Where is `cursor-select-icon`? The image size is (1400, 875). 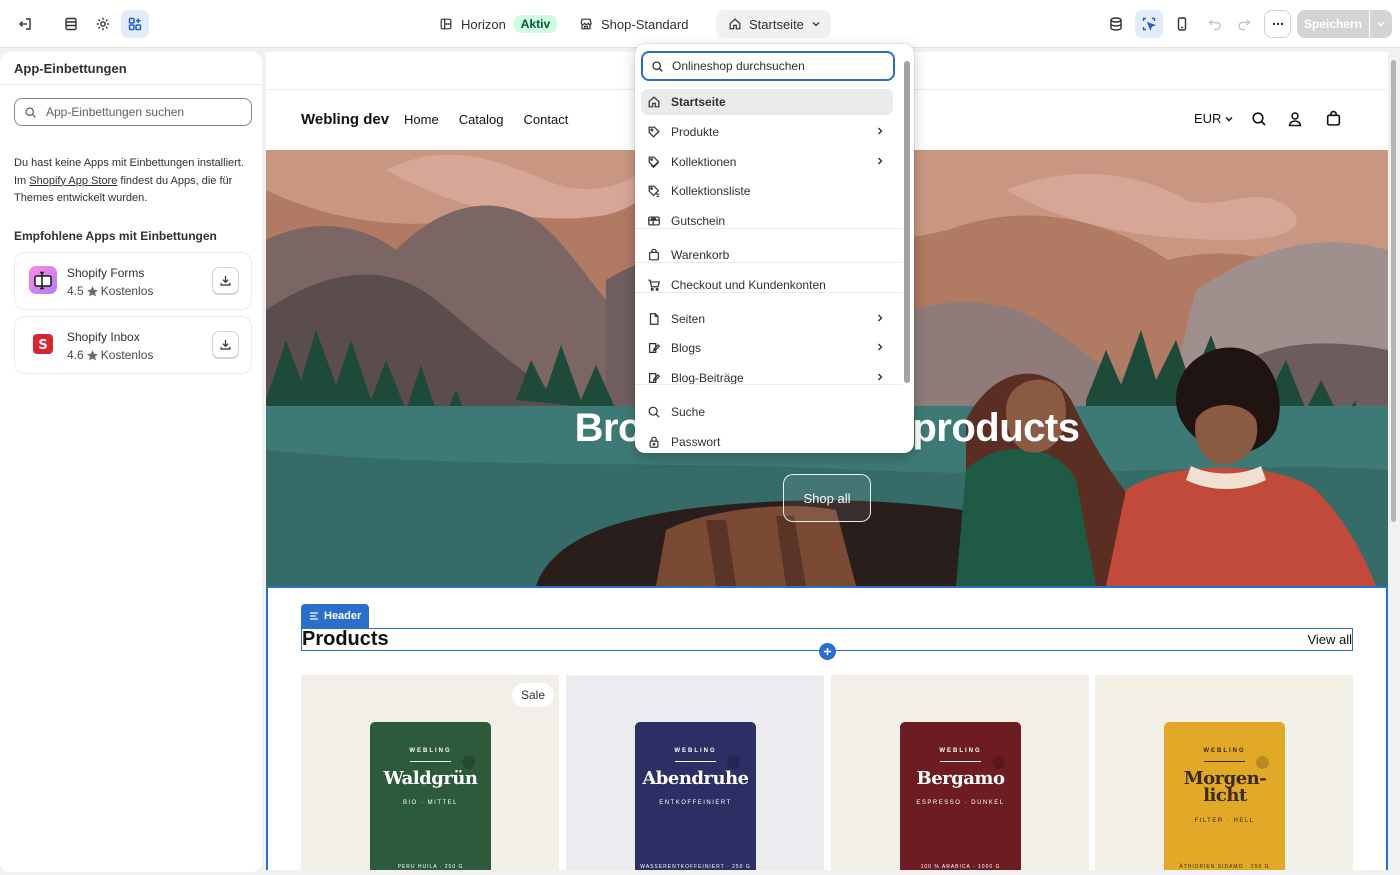 cursor-select-icon is located at coordinates (1149, 24).